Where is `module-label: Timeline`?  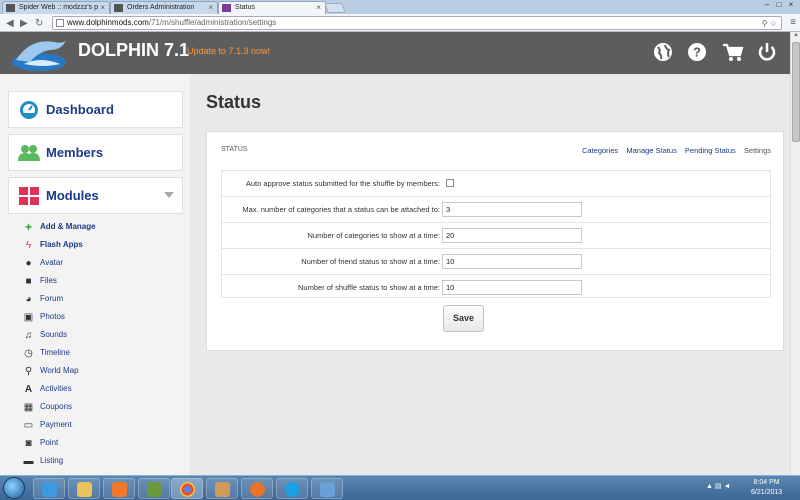
module-label: Timeline is located at coordinates (55, 352).